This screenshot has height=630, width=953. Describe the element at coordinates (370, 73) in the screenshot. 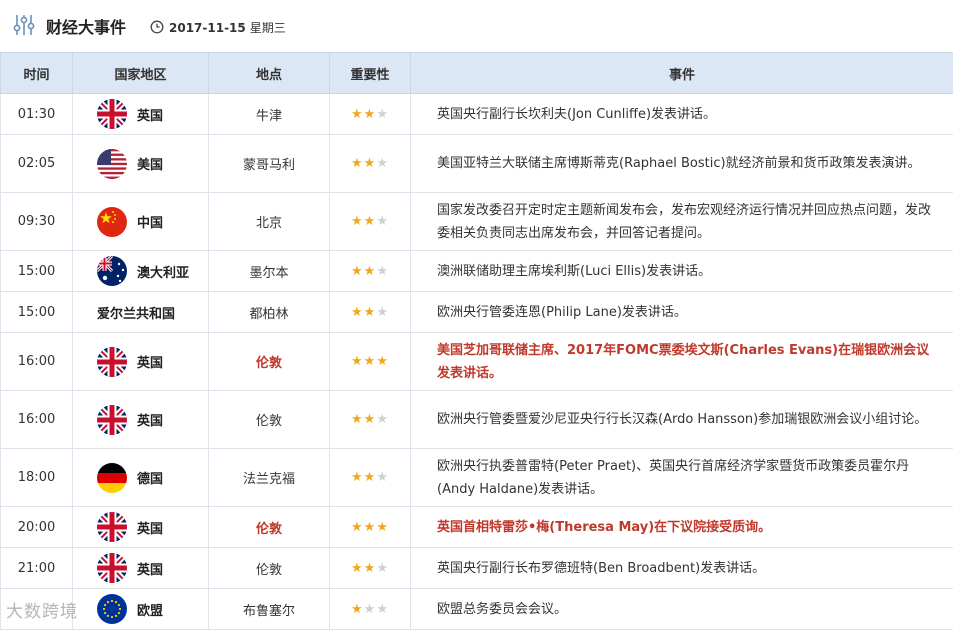

I see `column-header-importance: 重要性` at that location.